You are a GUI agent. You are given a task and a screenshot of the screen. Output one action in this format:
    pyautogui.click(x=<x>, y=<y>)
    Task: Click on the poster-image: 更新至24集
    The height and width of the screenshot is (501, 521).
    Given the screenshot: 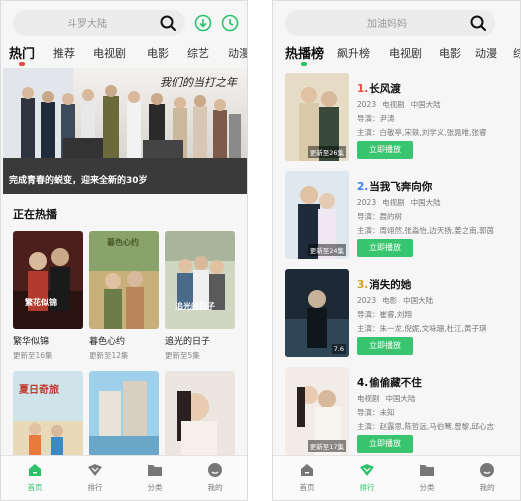 What is the action you would take?
    pyautogui.click(x=317, y=215)
    